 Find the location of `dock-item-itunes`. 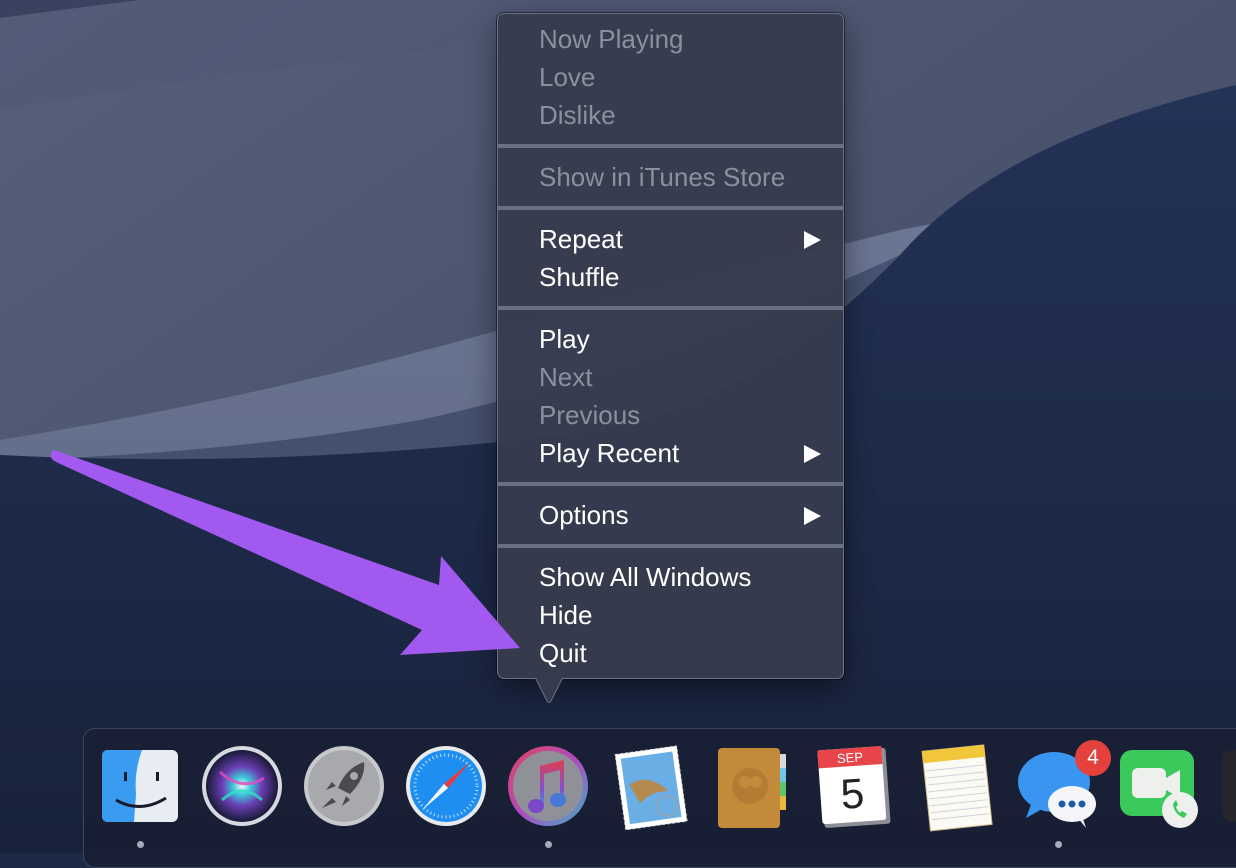

dock-item-itunes is located at coordinates (548, 787).